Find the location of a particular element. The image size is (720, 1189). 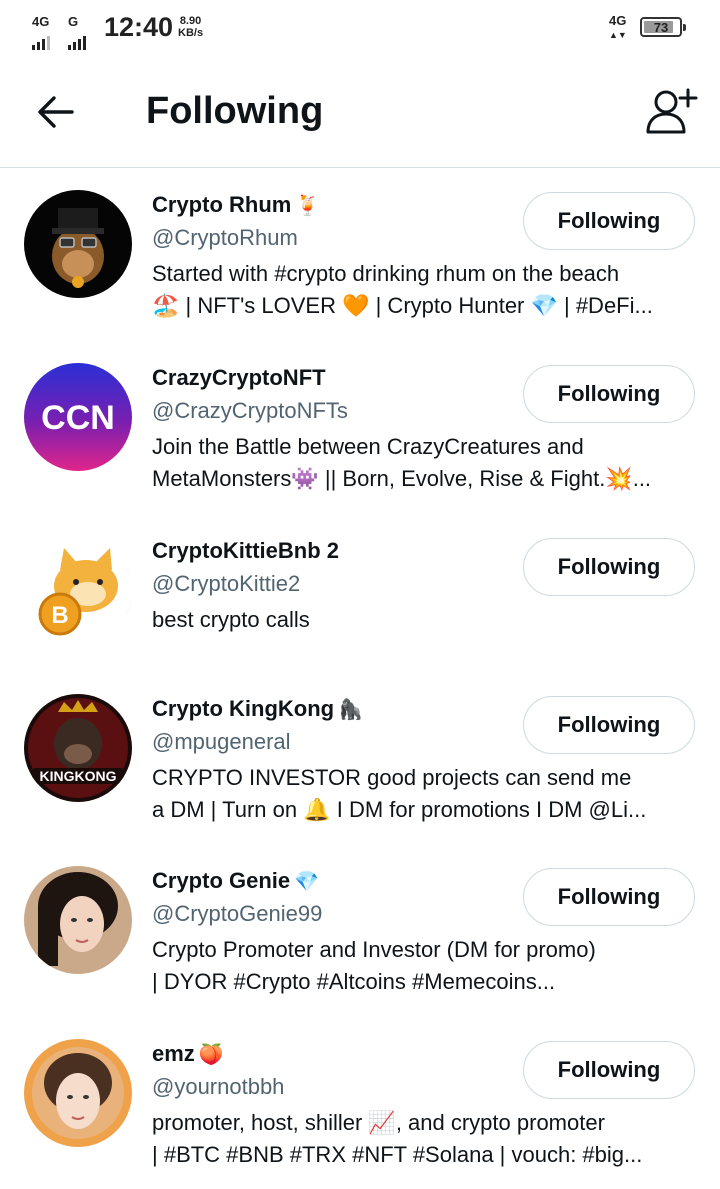

account-name: Crypto Genie 💎 is located at coordinates (235, 881).